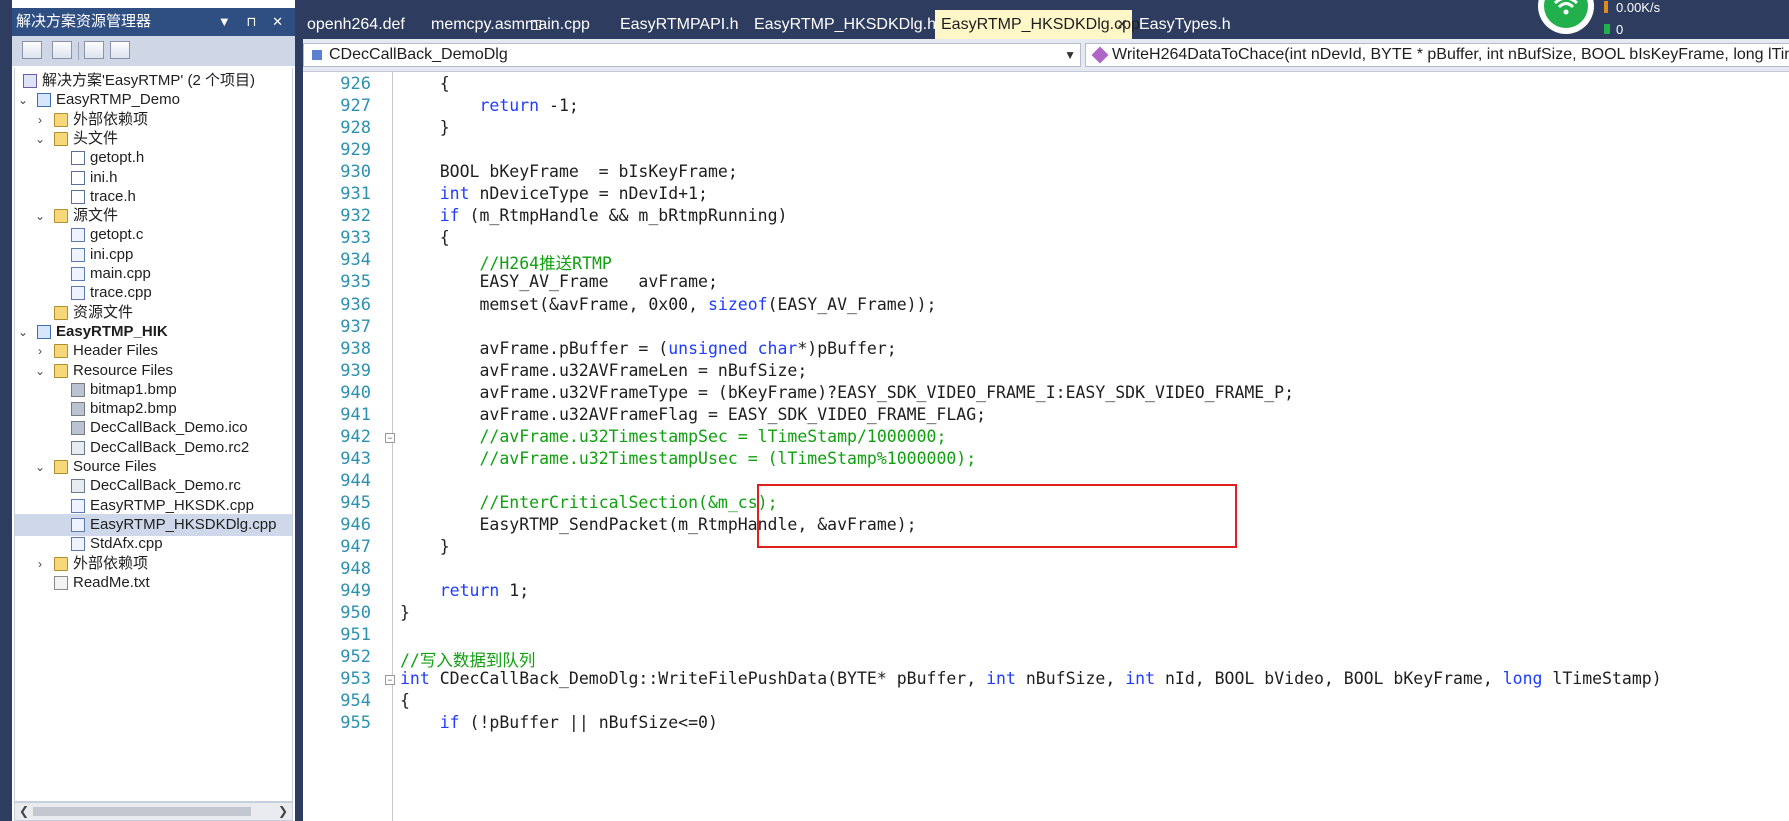 The image size is (1789, 821). Describe the element at coordinates (355, 216) in the screenshot. I see `line-number: 932` at that location.